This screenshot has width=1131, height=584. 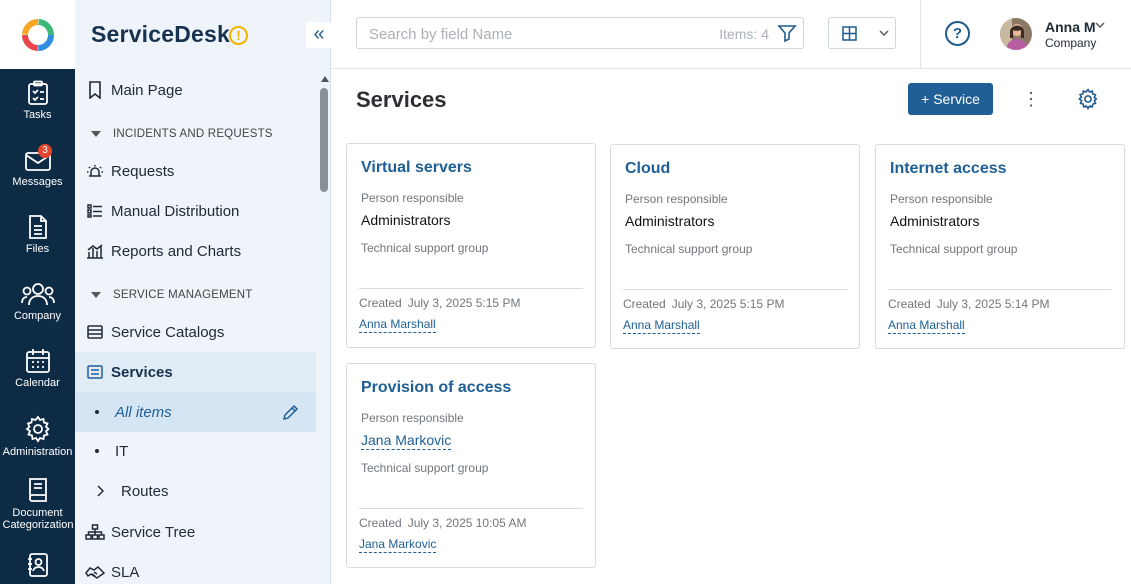 I want to click on nav-item-service-catalogs: Service Catalogs, so click(x=195, y=332).